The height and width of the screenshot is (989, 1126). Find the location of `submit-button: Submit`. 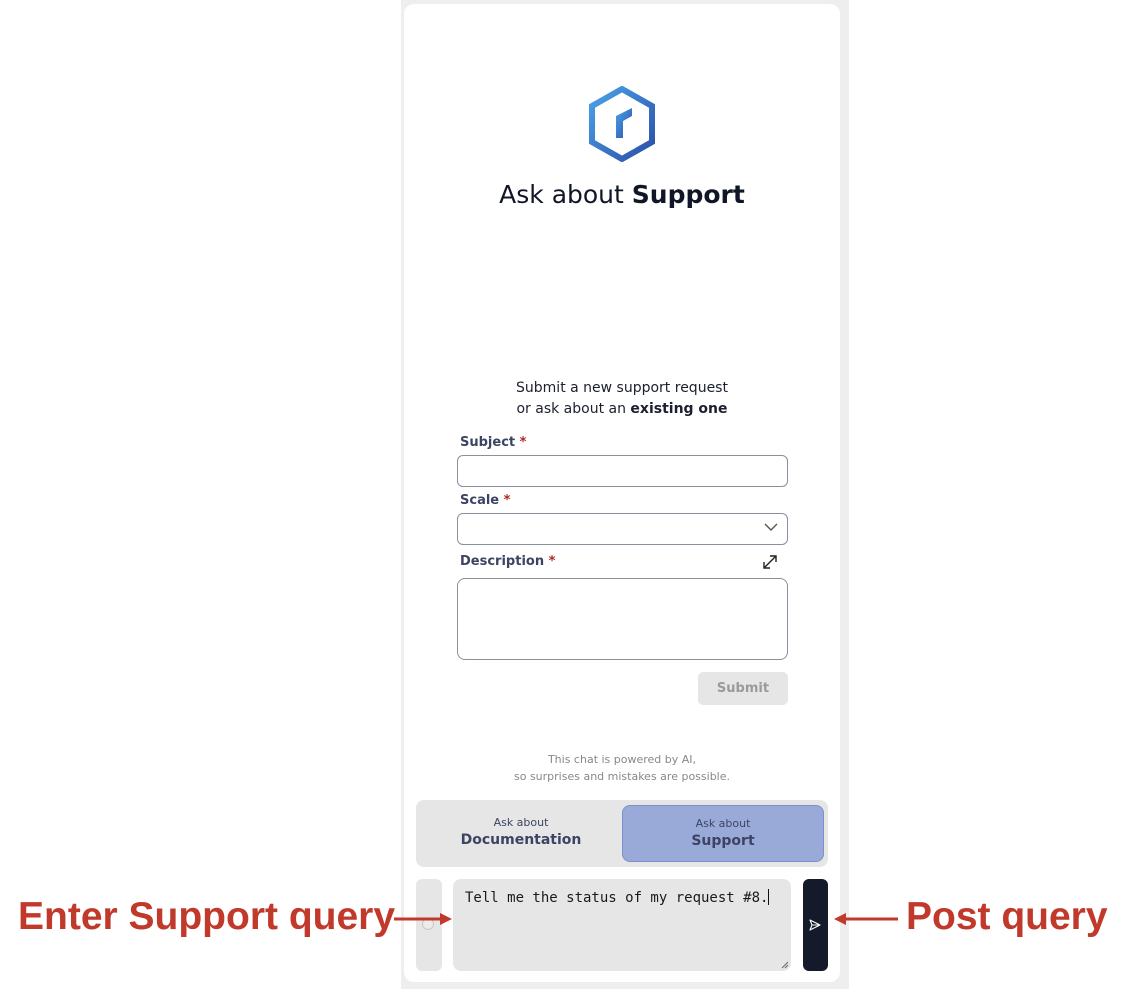

submit-button: Submit is located at coordinates (743, 688).